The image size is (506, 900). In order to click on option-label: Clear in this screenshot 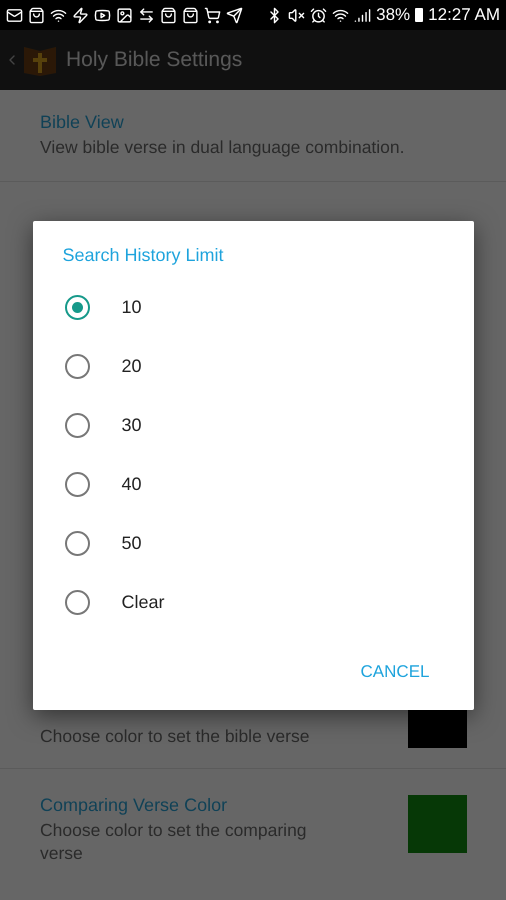, I will do `click(143, 602)`.